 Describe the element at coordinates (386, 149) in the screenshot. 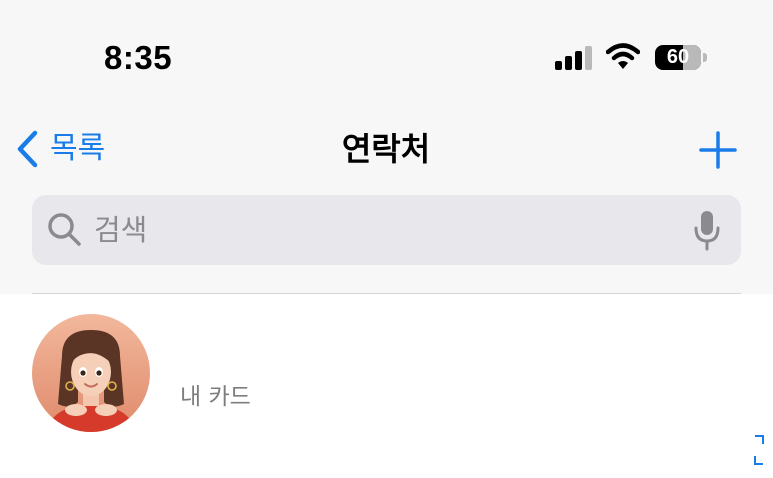

I see `page-title: 연락처` at that location.